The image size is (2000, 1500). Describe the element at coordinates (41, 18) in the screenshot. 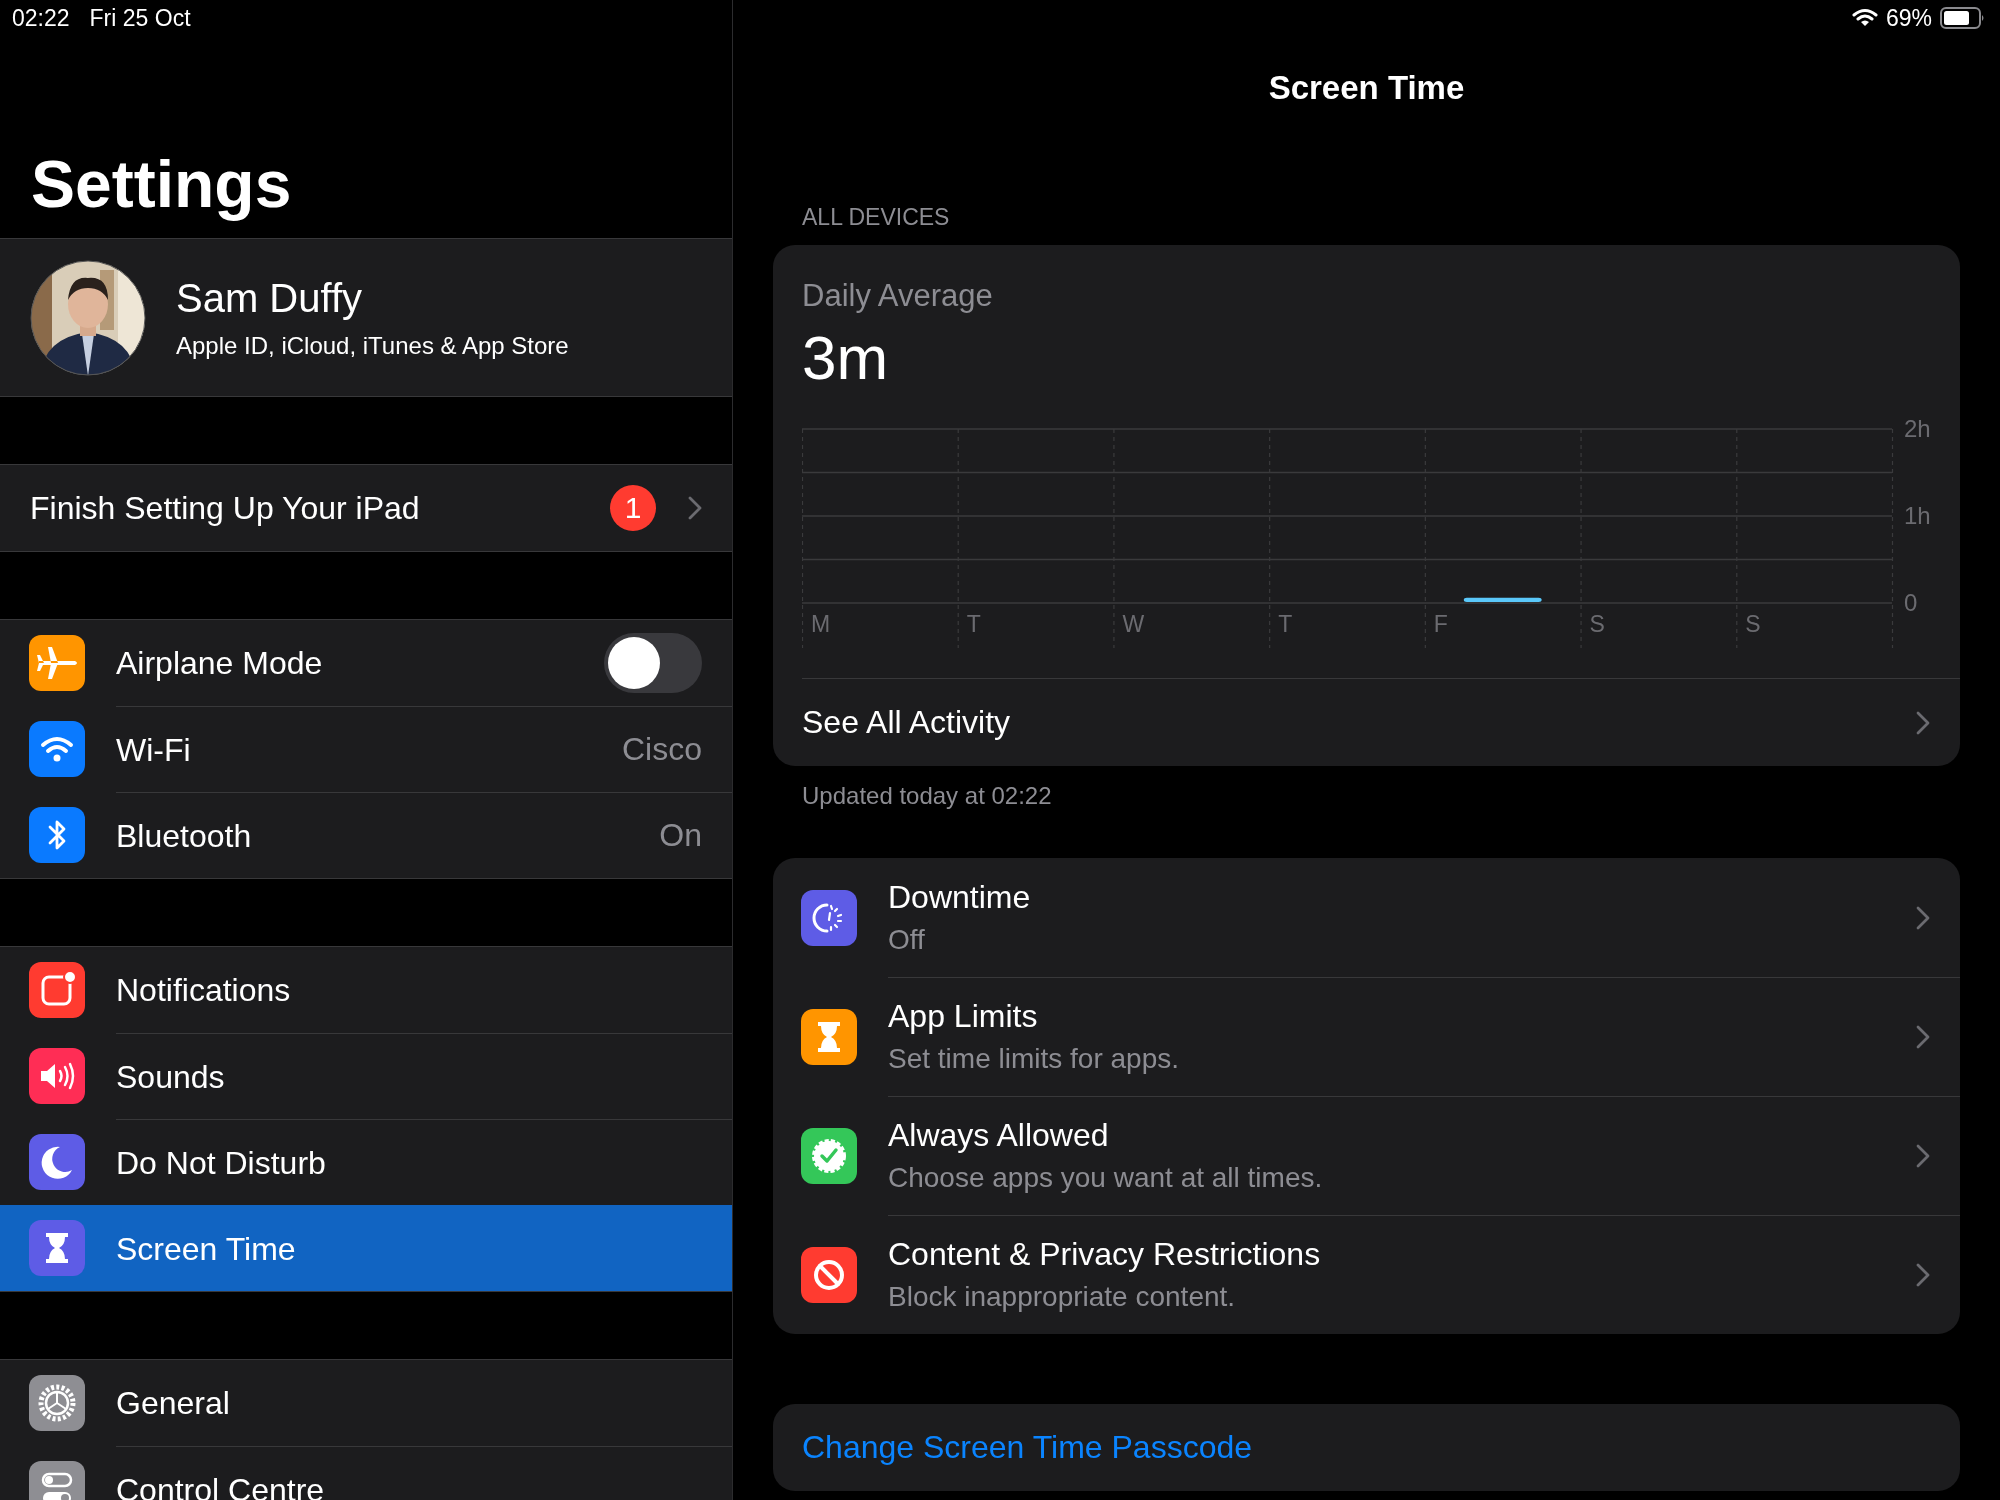

I see `status-time: 02:22` at that location.